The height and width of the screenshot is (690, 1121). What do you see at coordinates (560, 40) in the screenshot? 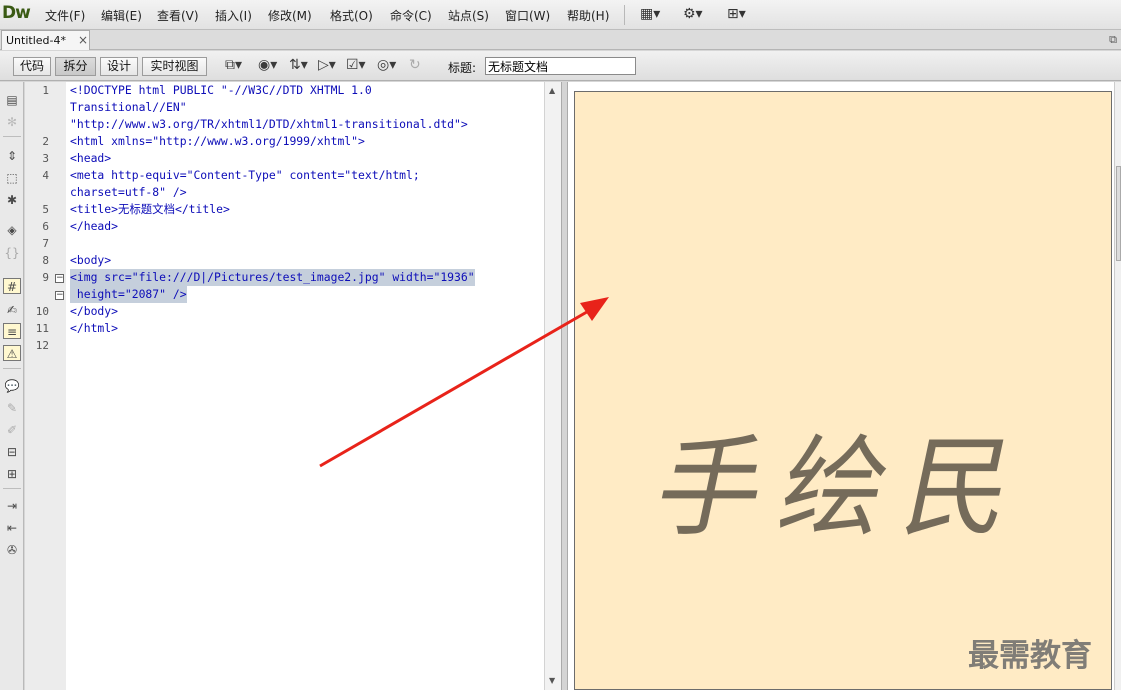
I see `document-tab-bar: Untitled-4* × ⧉` at bounding box center [560, 40].